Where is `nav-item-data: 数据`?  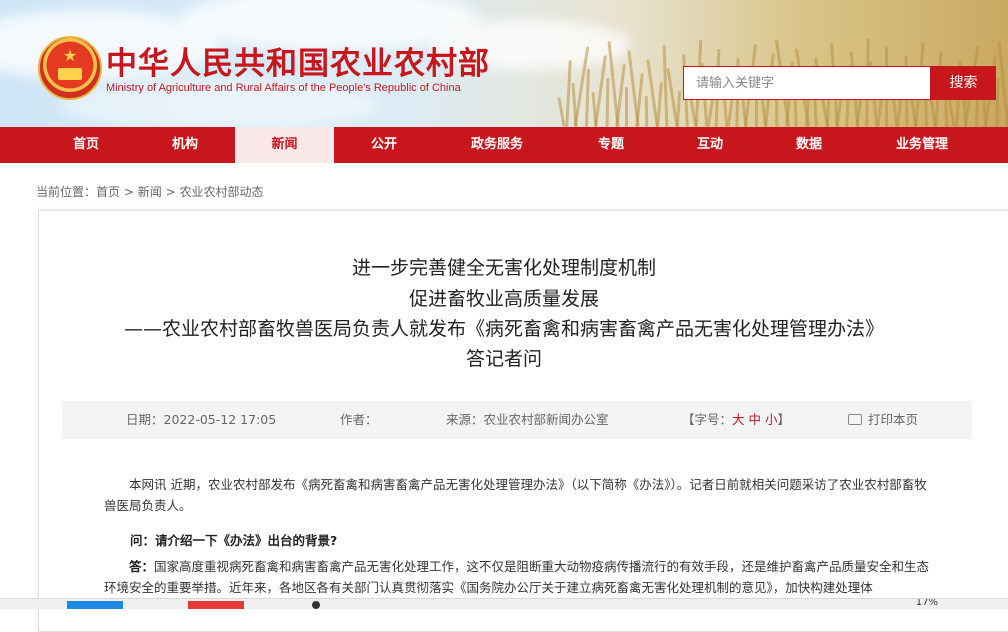
nav-item-data: 数据 is located at coordinates (809, 145).